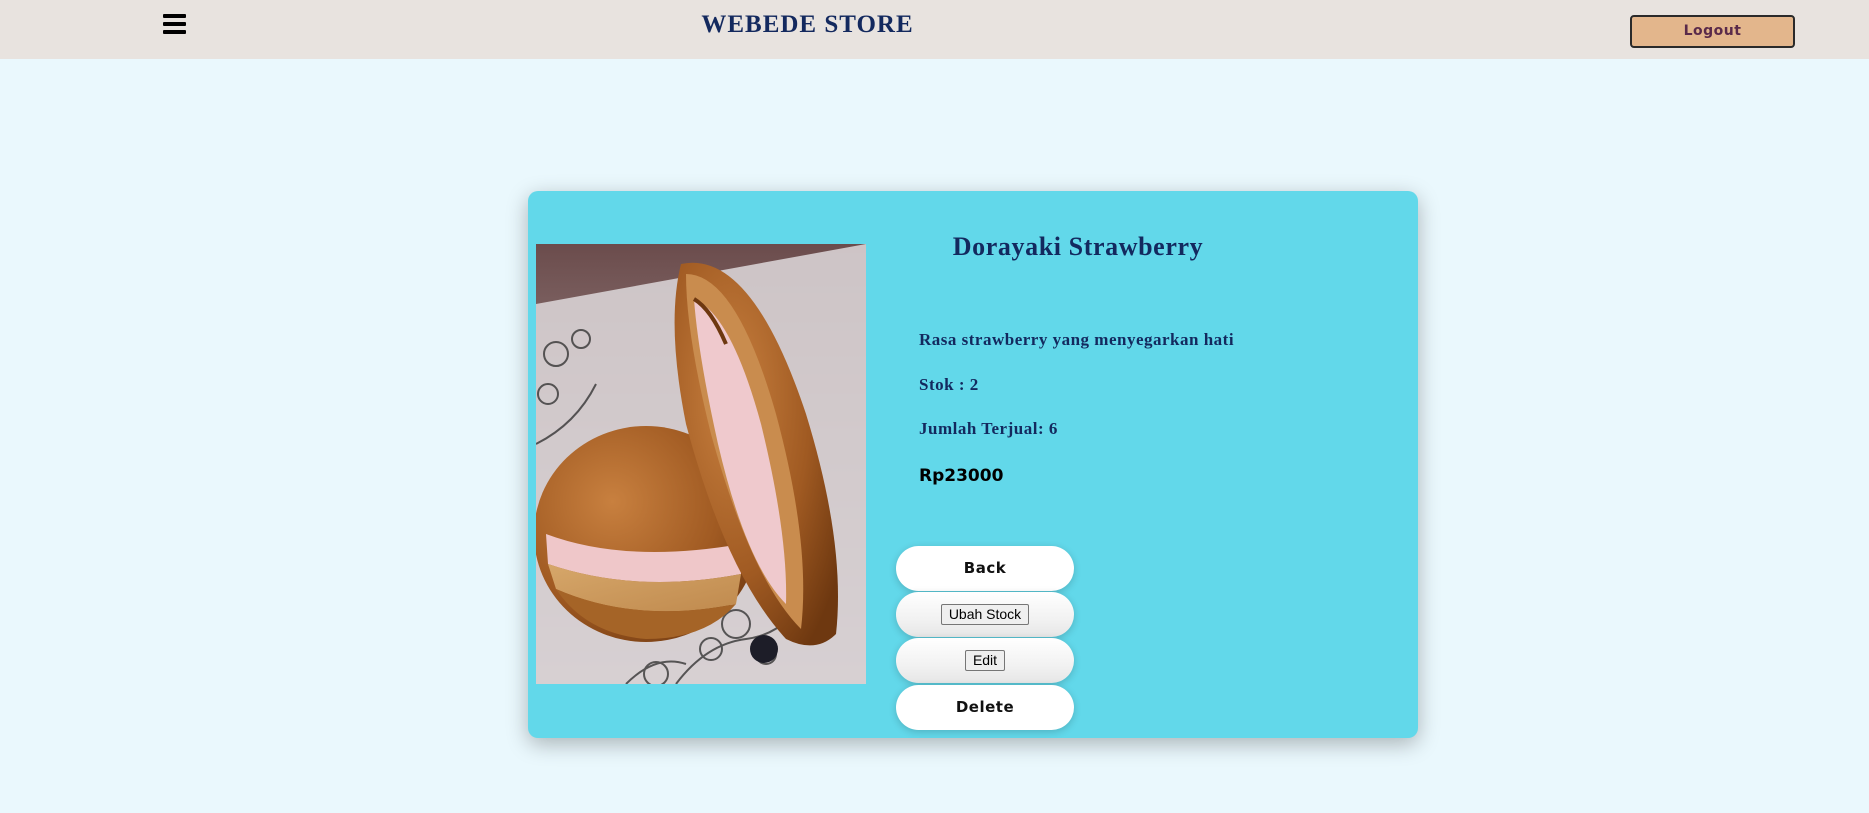 The height and width of the screenshot is (813, 1869). Describe the element at coordinates (988, 428) in the screenshot. I see `product-sold-count: Jumlah Terjual: 6` at that location.